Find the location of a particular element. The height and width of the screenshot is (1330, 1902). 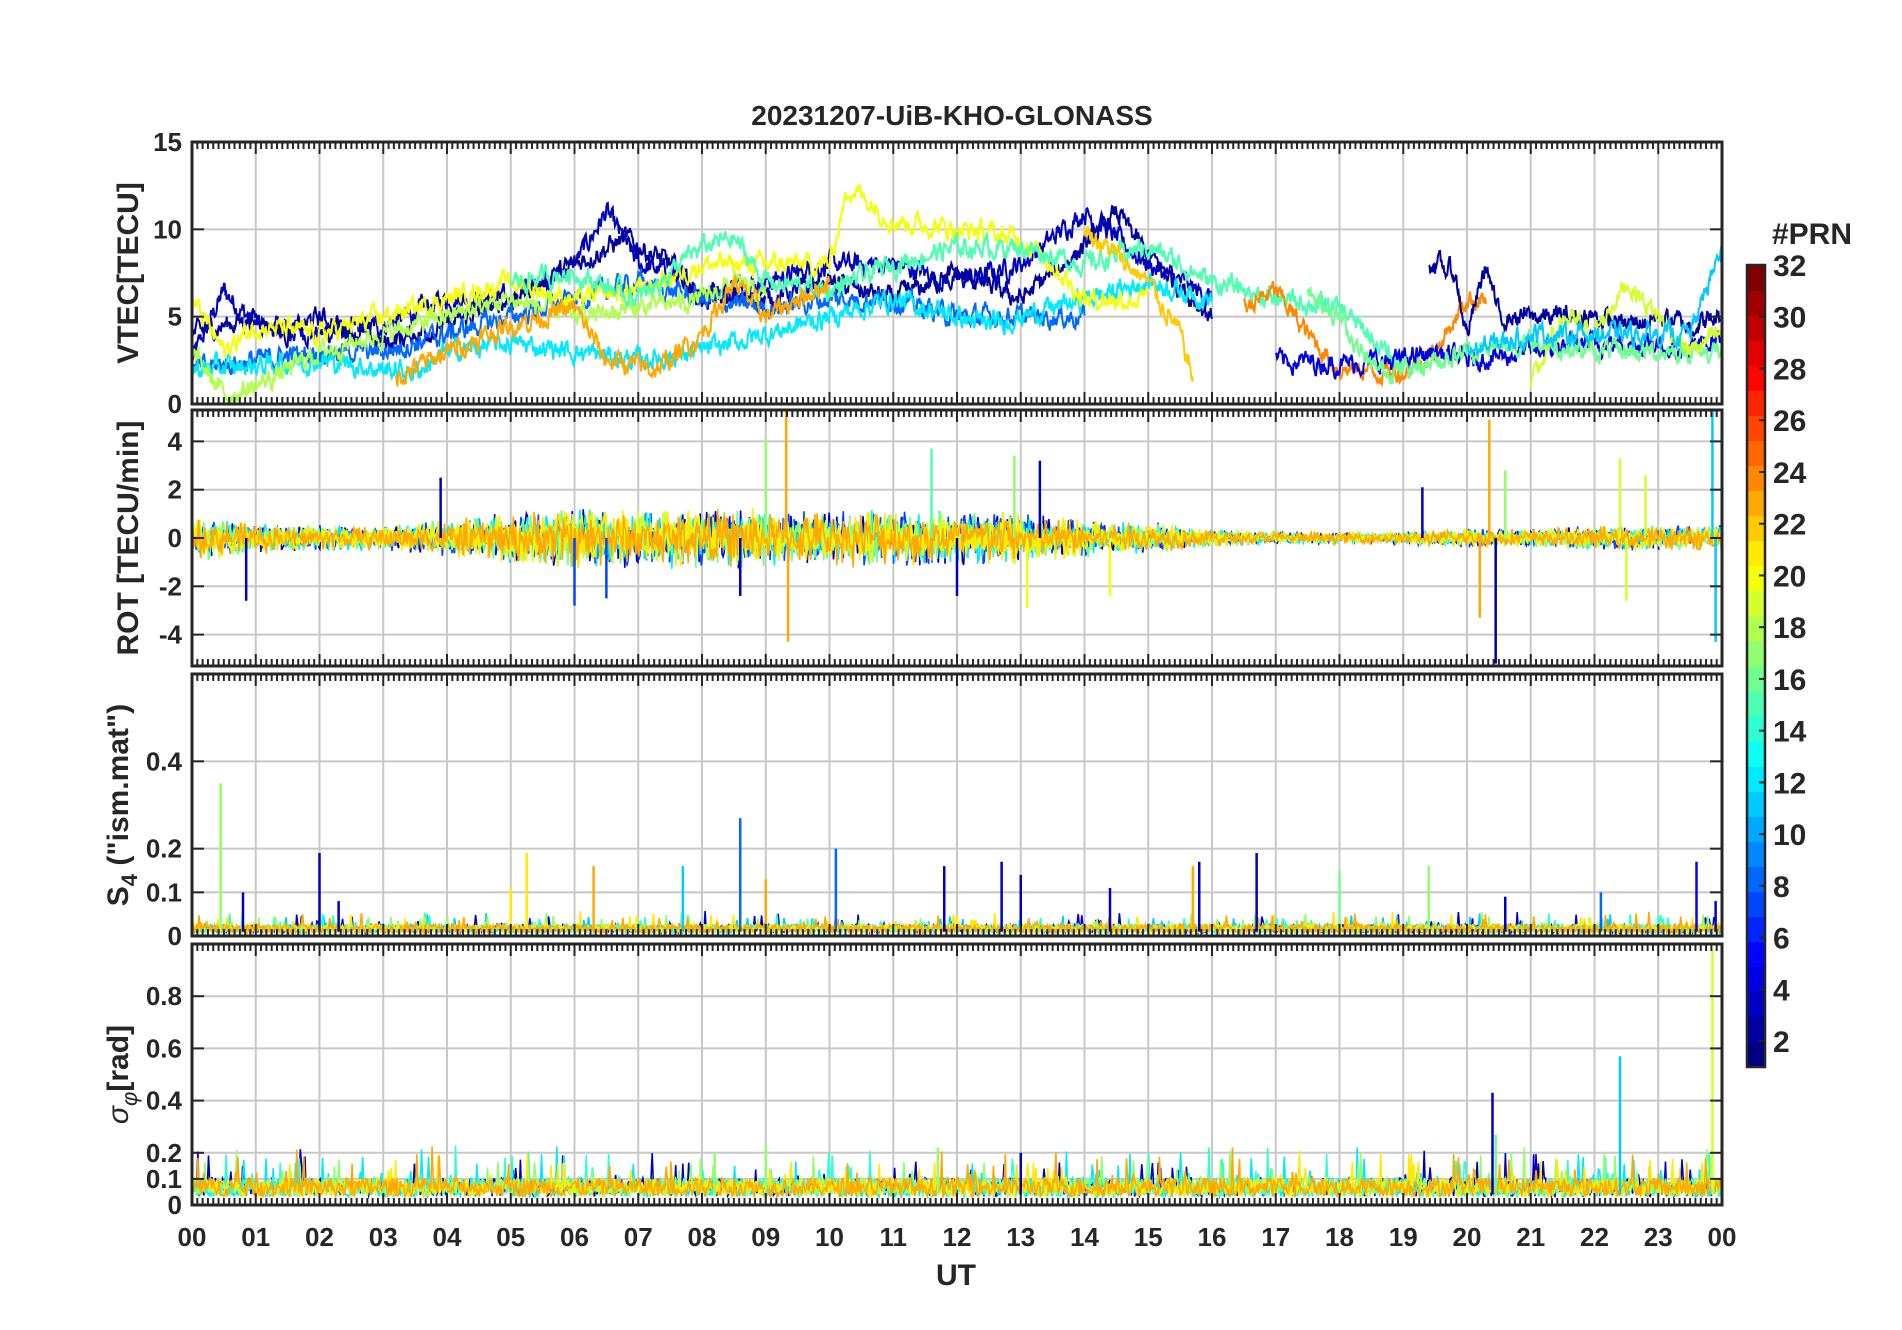

colorbar-tick-label: 4 is located at coordinates (1781, 990).